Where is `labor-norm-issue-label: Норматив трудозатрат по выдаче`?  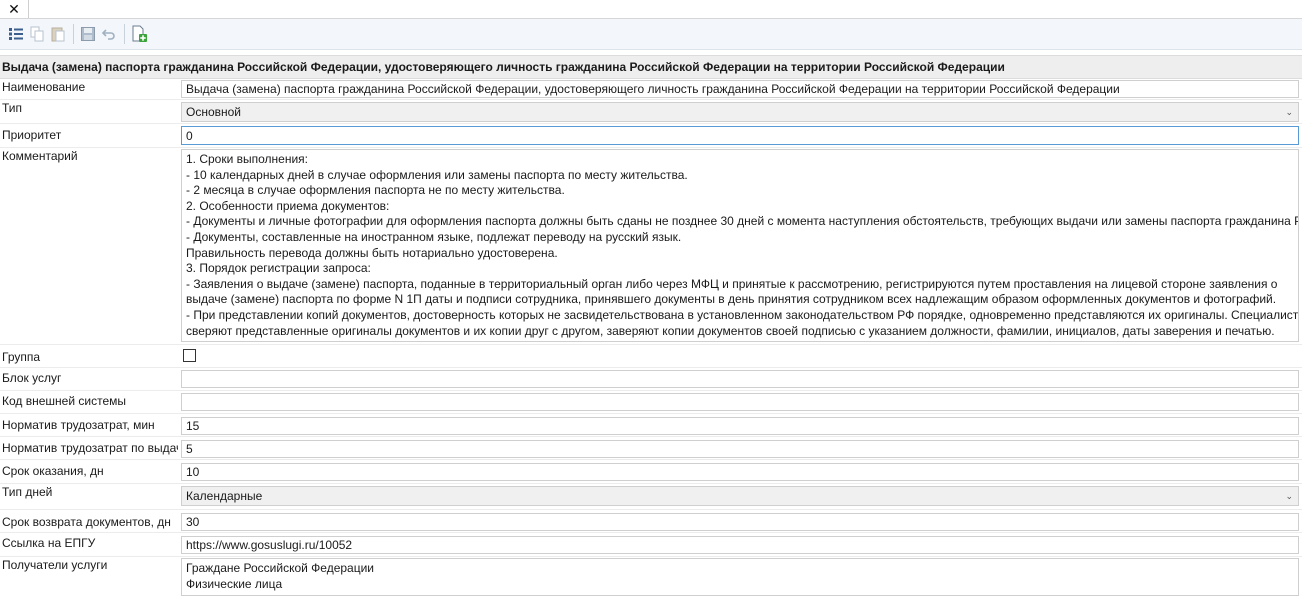 labor-norm-issue-label: Норматив трудозатрат по выдаче is located at coordinates (90, 448).